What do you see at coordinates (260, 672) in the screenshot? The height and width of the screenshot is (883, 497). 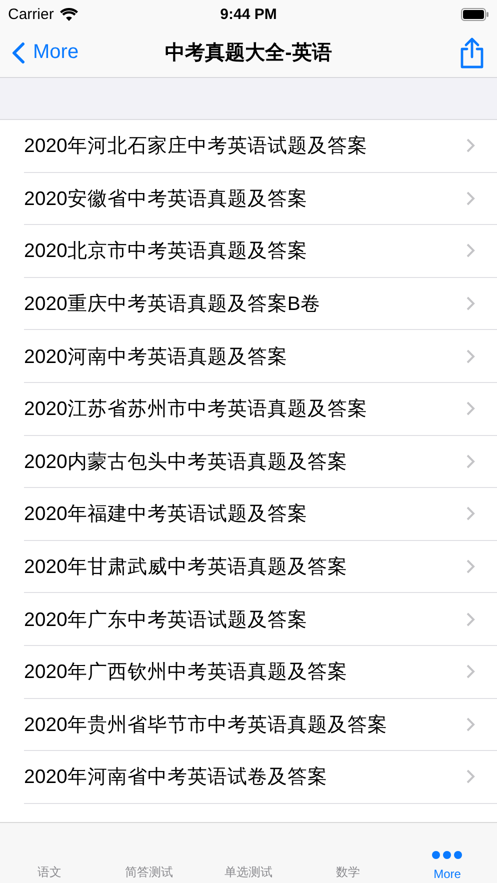 I see `list-row: 2020年广西钦州中考英语真题及答案` at bounding box center [260, 672].